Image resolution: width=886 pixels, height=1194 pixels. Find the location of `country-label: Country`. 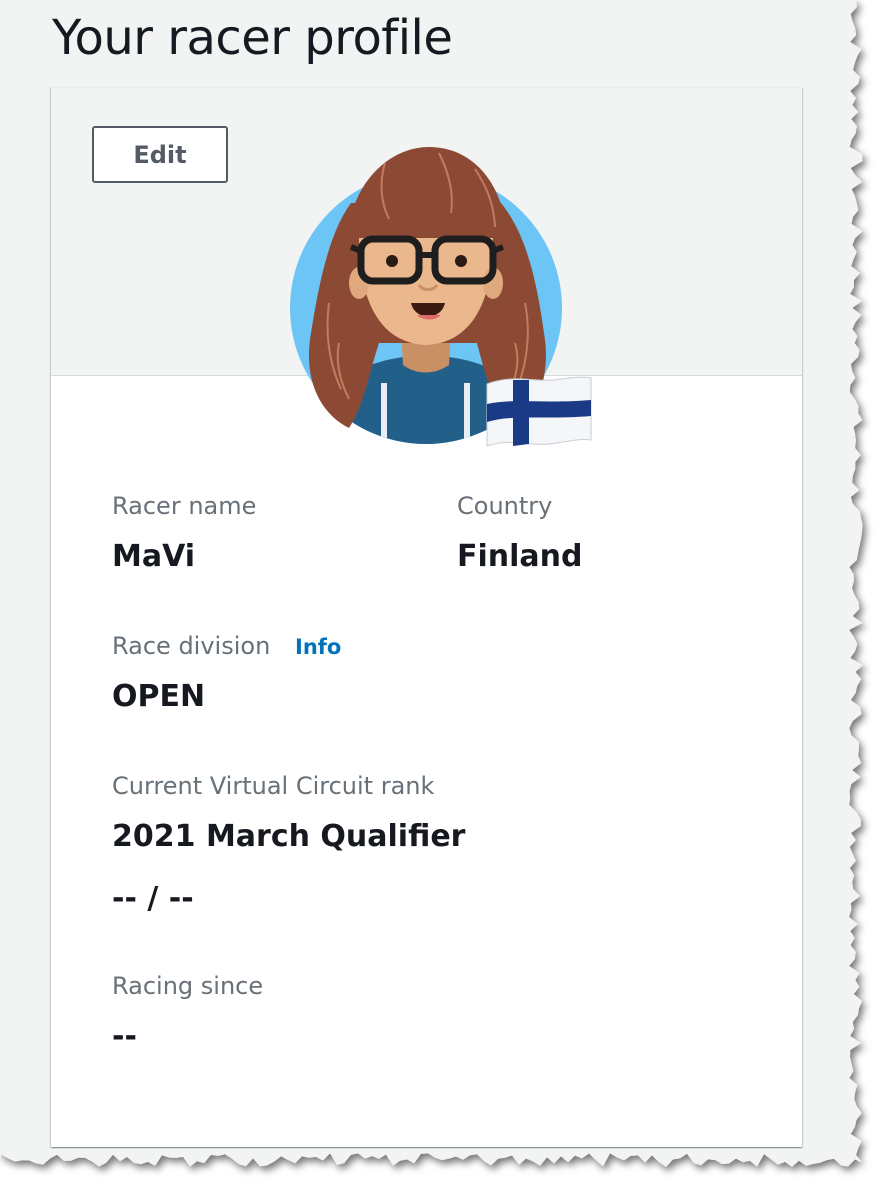

country-label: Country is located at coordinates (505, 506).